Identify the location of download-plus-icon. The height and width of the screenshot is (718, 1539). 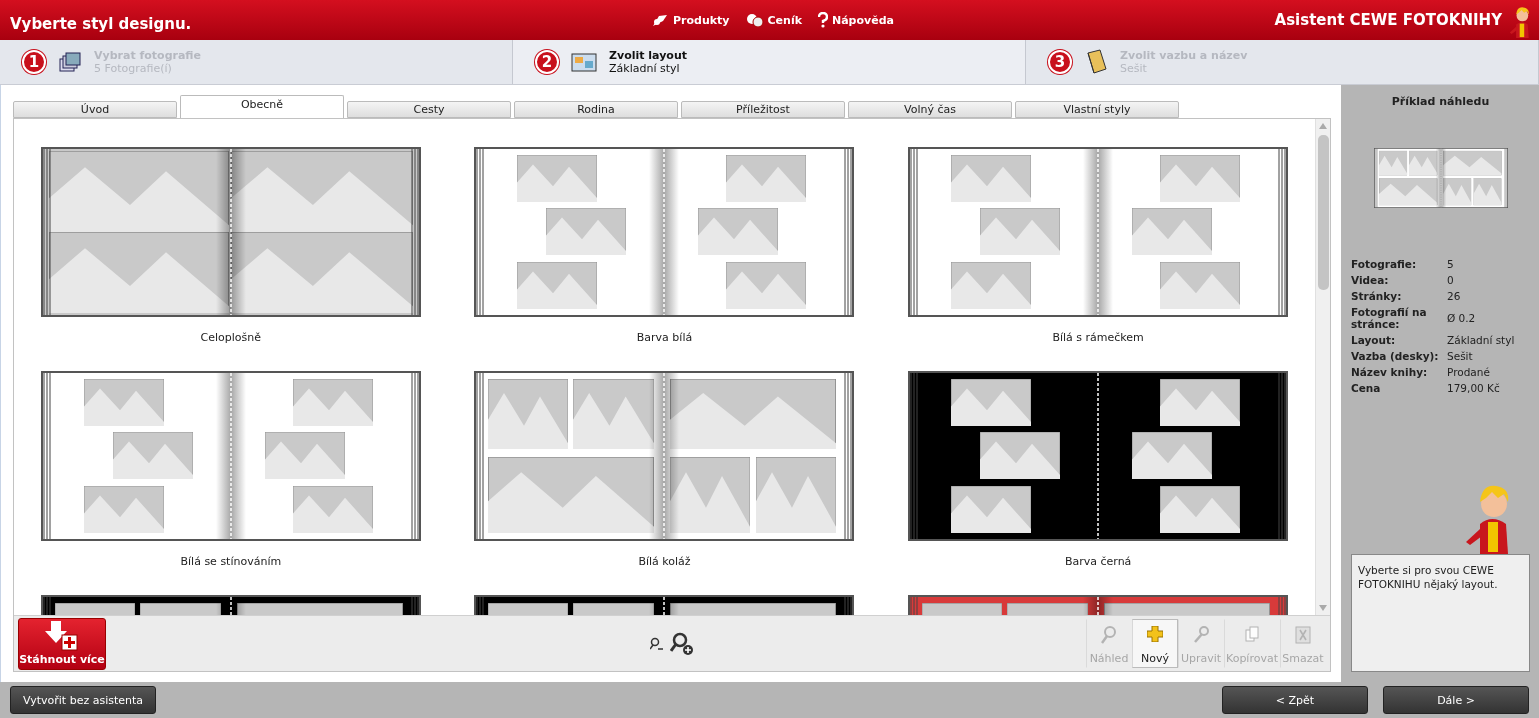
(62, 635).